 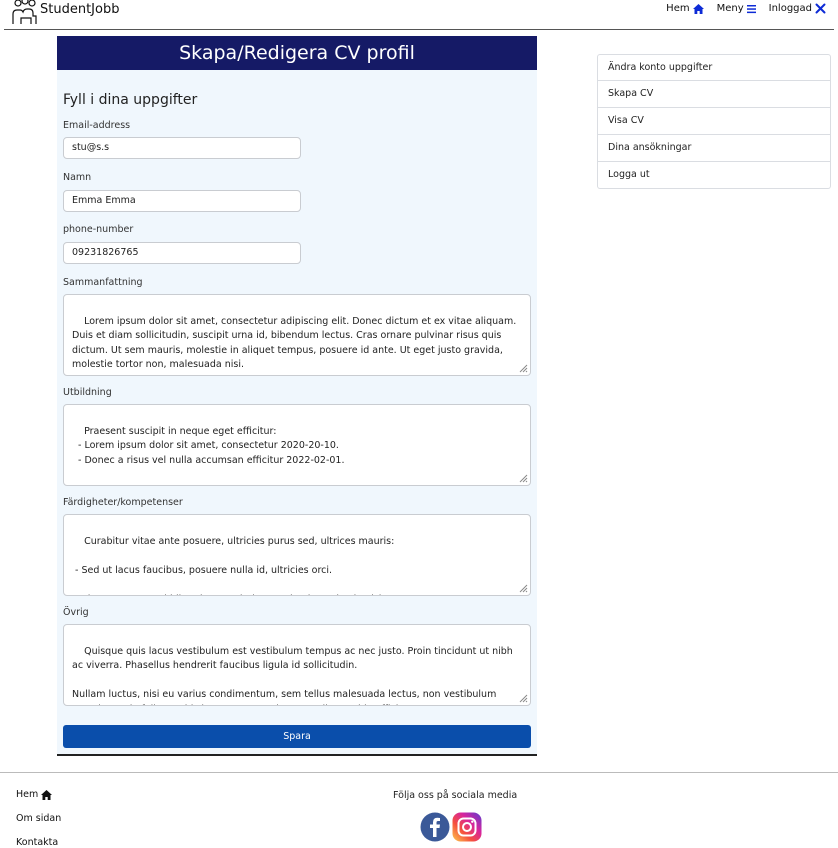 I want to click on save-button: Spara, so click(x=297, y=736).